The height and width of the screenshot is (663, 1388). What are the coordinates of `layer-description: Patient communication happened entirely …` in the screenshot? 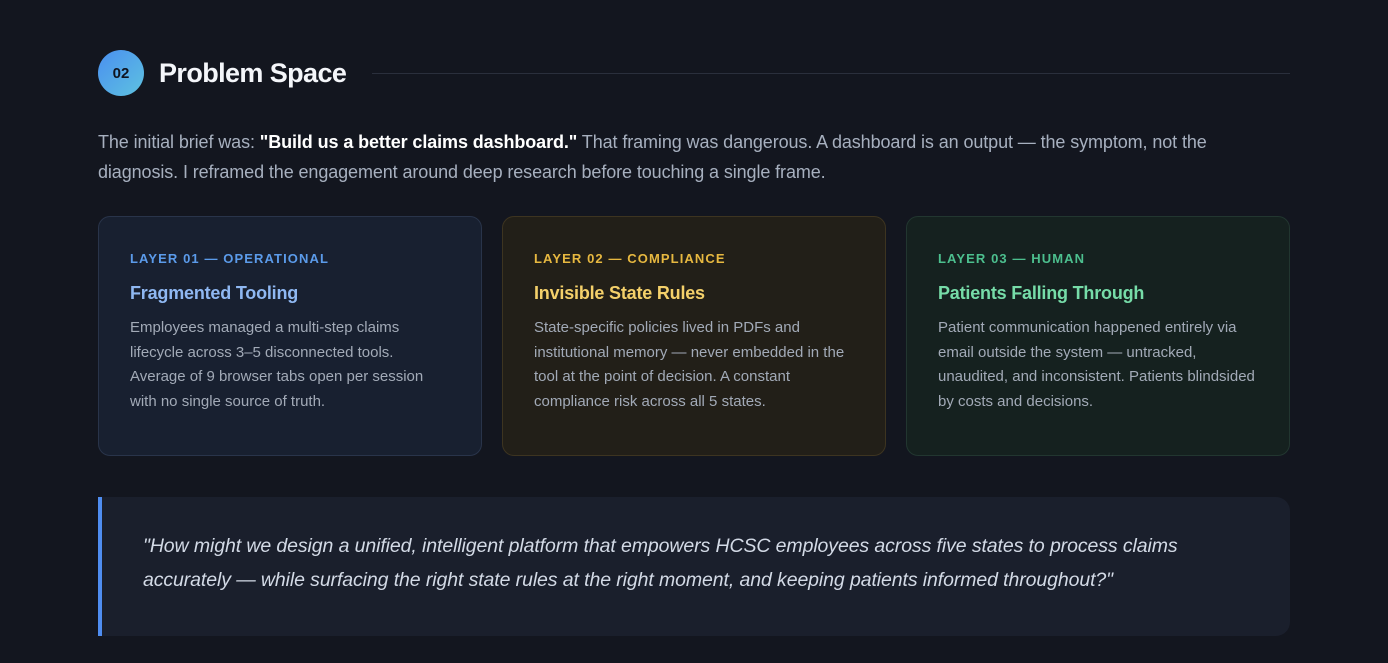 It's located at (1096, 364).